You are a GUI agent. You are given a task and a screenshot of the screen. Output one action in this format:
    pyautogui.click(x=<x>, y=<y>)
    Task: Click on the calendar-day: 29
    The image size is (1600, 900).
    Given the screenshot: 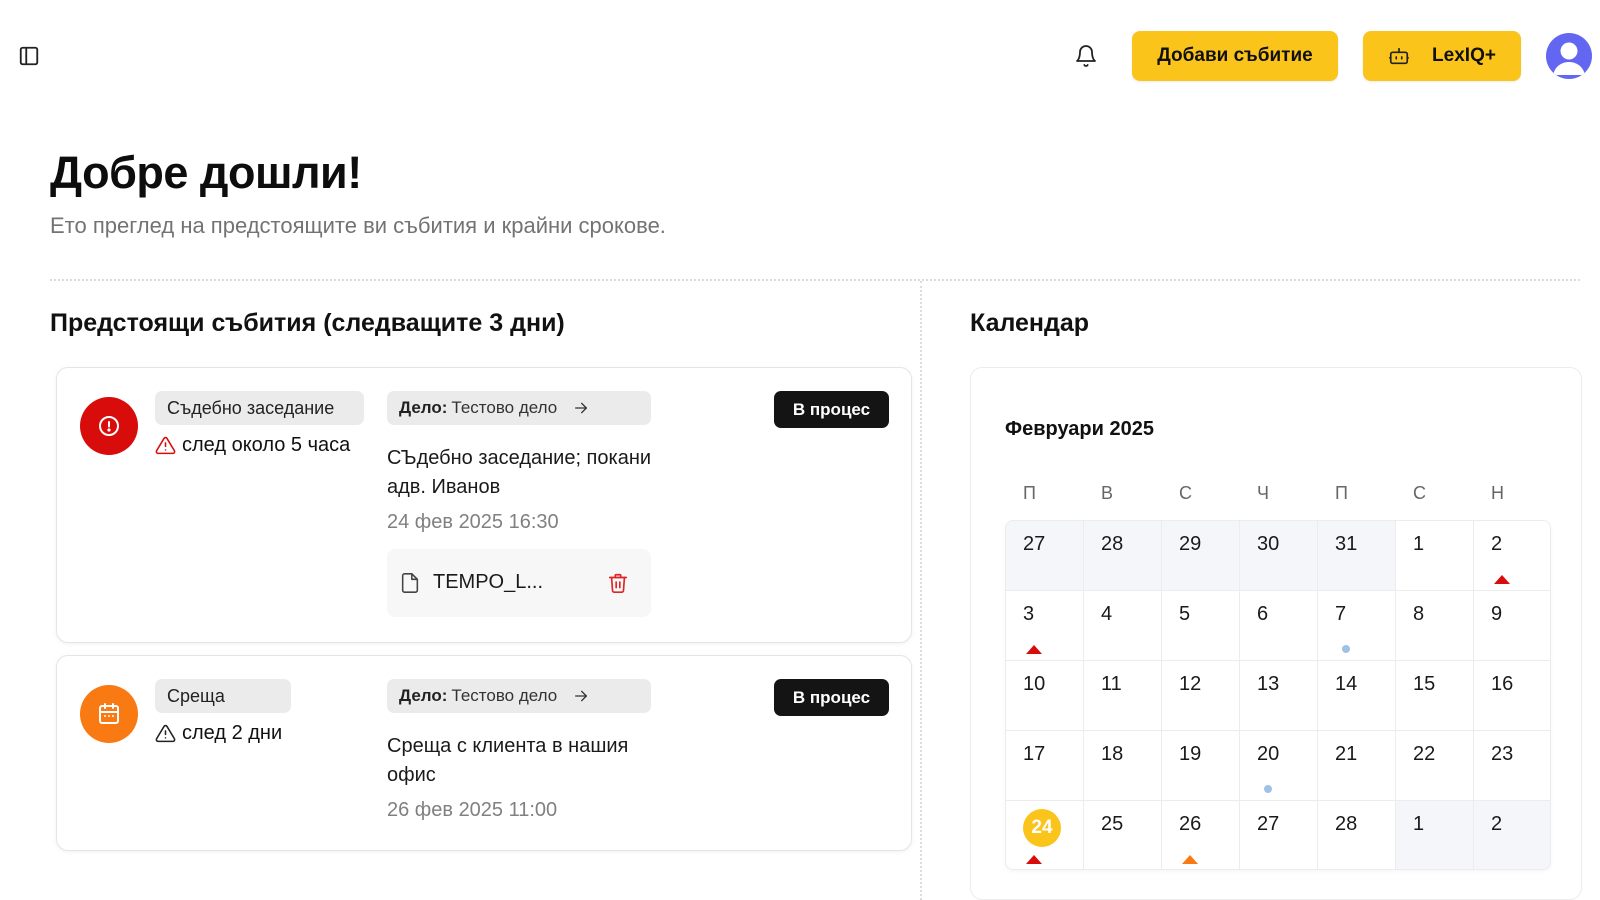 What is the action you would take?
    pyautogui.click(x=1201, y=556)
    